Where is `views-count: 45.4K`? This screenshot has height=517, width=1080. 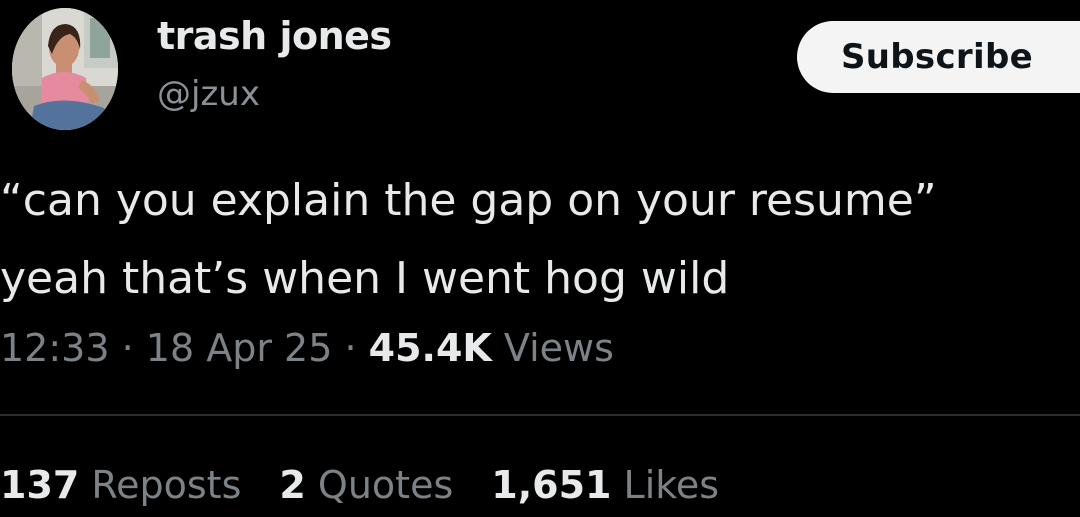
views-count: 45.4K is located at coordinates (430, 348).